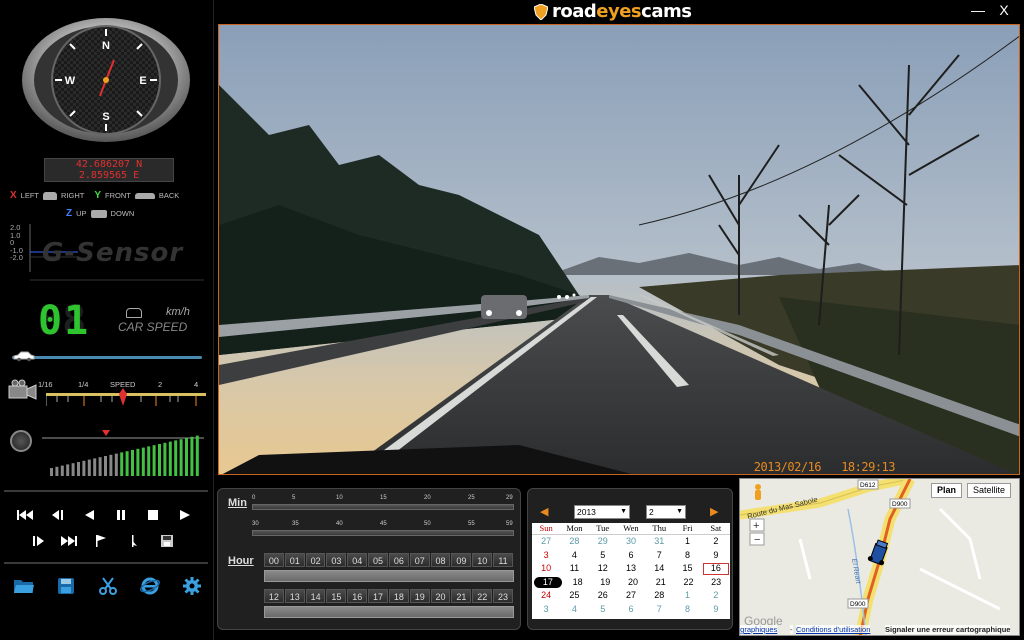  Describe the element at coordinates (274, 596) in the screenshot. I see `hour-button: 12` at that location.